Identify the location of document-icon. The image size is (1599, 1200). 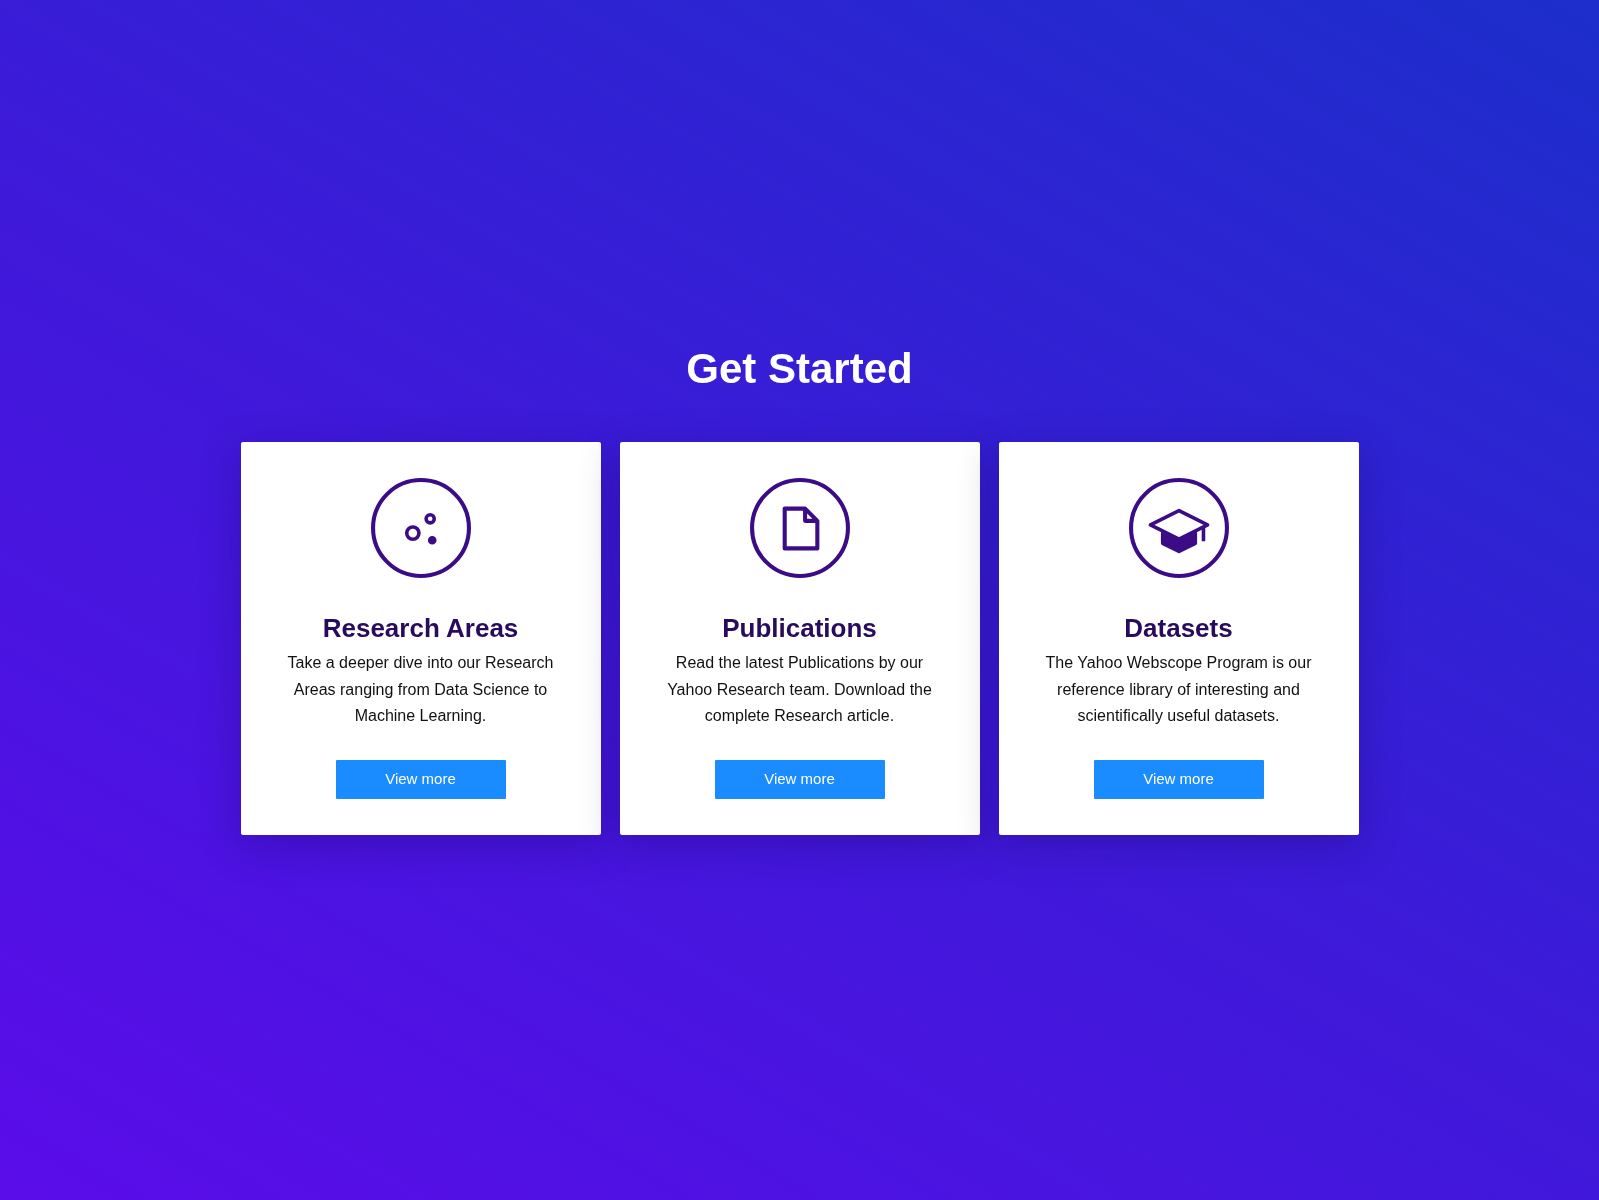
(799, 528).